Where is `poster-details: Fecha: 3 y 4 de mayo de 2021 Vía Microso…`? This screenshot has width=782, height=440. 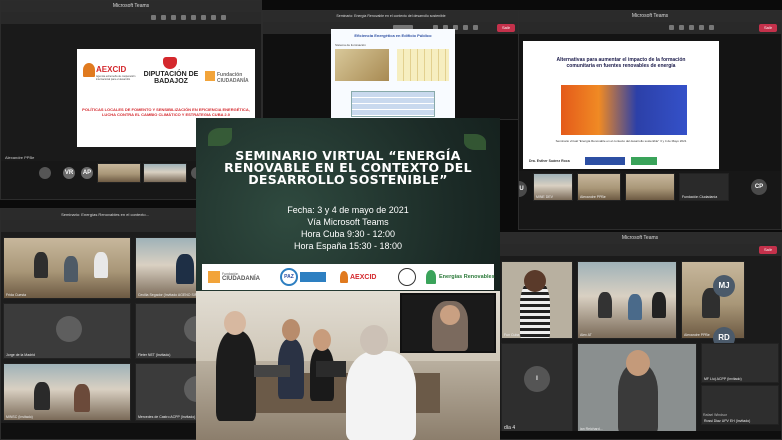
poster-details: Fecha: 3 y 4 de mayo de 2021 Vía Microso… is located at coordinates (348, 228).